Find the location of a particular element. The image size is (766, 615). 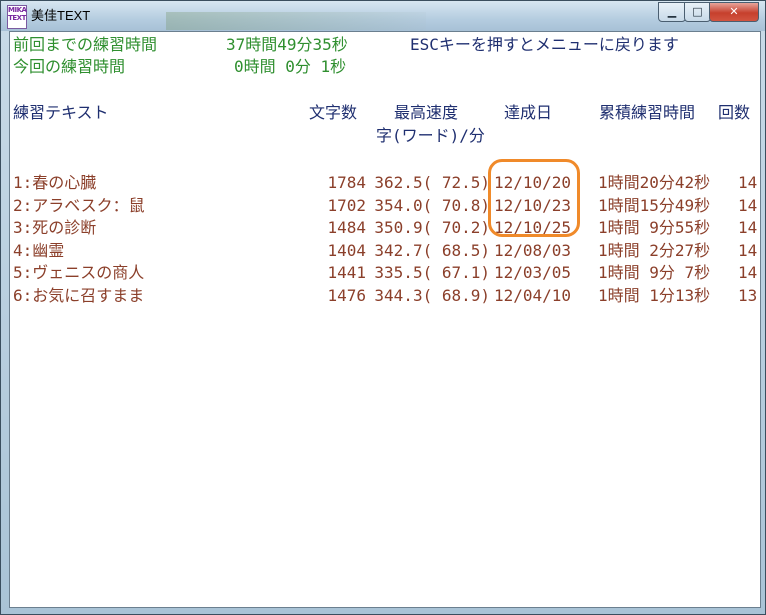

row-count: 13 is located at coordinates (748, 295).